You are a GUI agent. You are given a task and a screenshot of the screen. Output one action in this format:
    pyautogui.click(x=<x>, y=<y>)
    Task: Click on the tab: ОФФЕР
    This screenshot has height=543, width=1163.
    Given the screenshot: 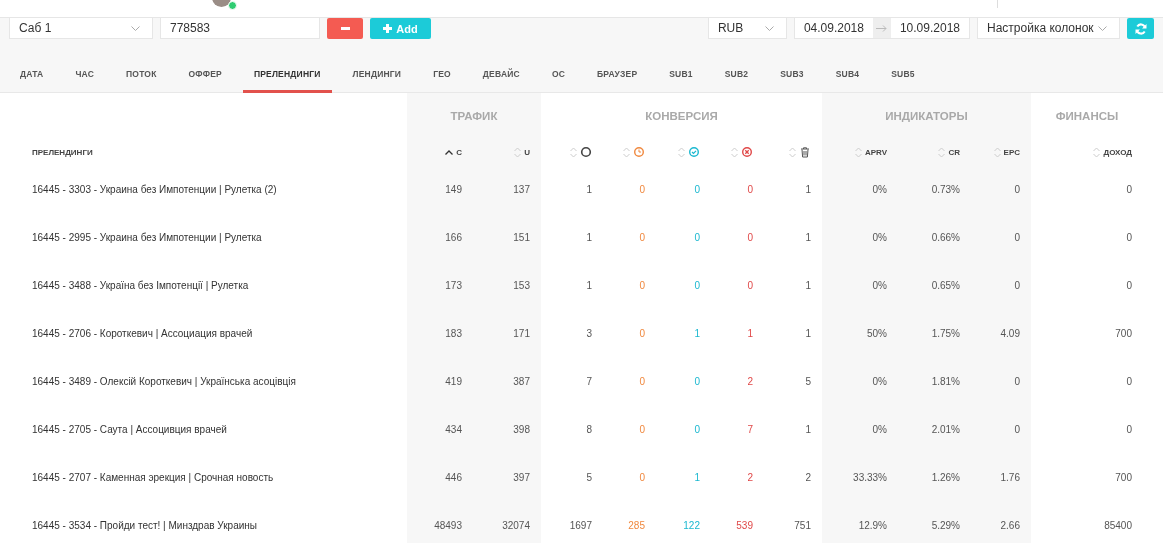 What is the action you would take?
    pyautogui.click(x=205, y=75)
    